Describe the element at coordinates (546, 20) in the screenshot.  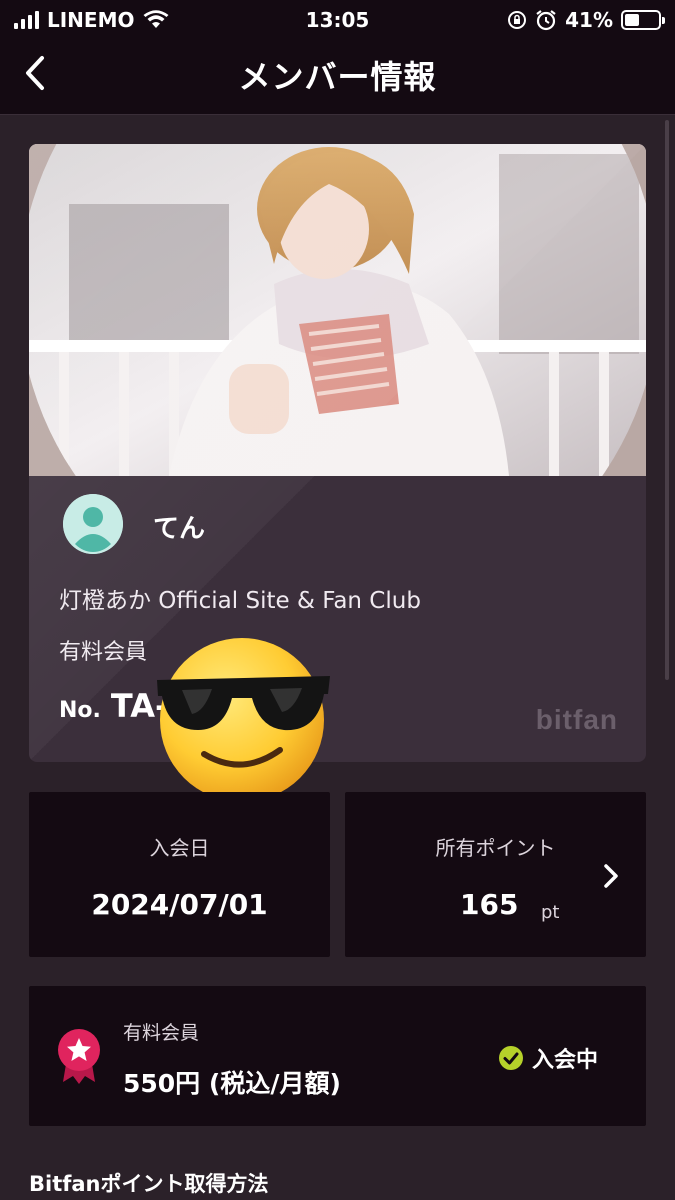
I see `alarm-icon` at that location.